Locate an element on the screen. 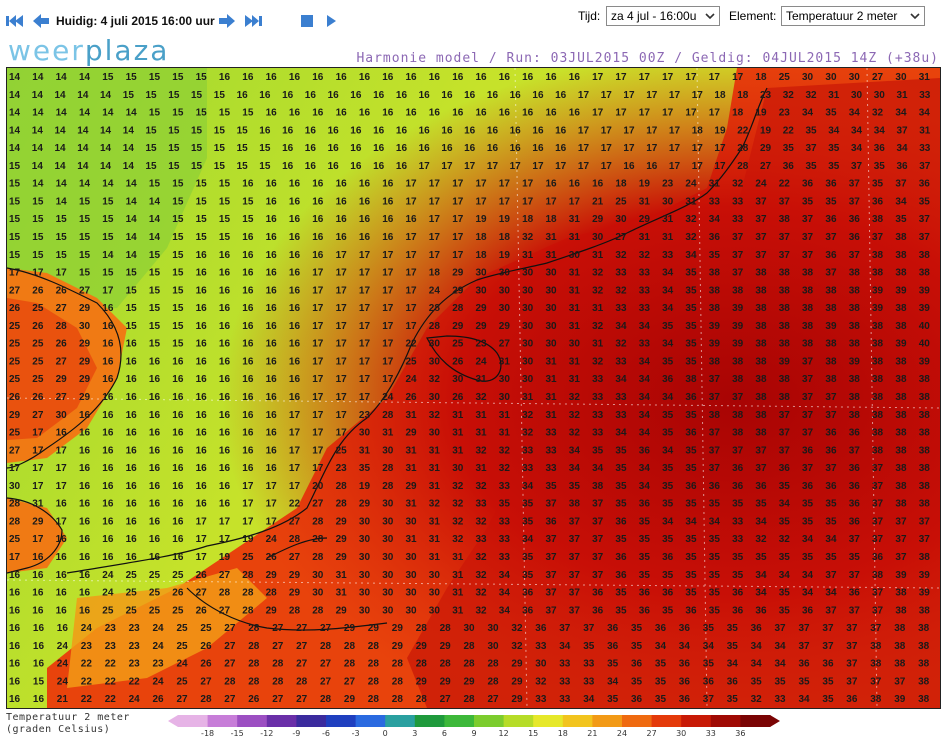 The width and height of the screenshot is (947, 739). color-scale-tick-label: -9 is located at coordinates (296, 733).